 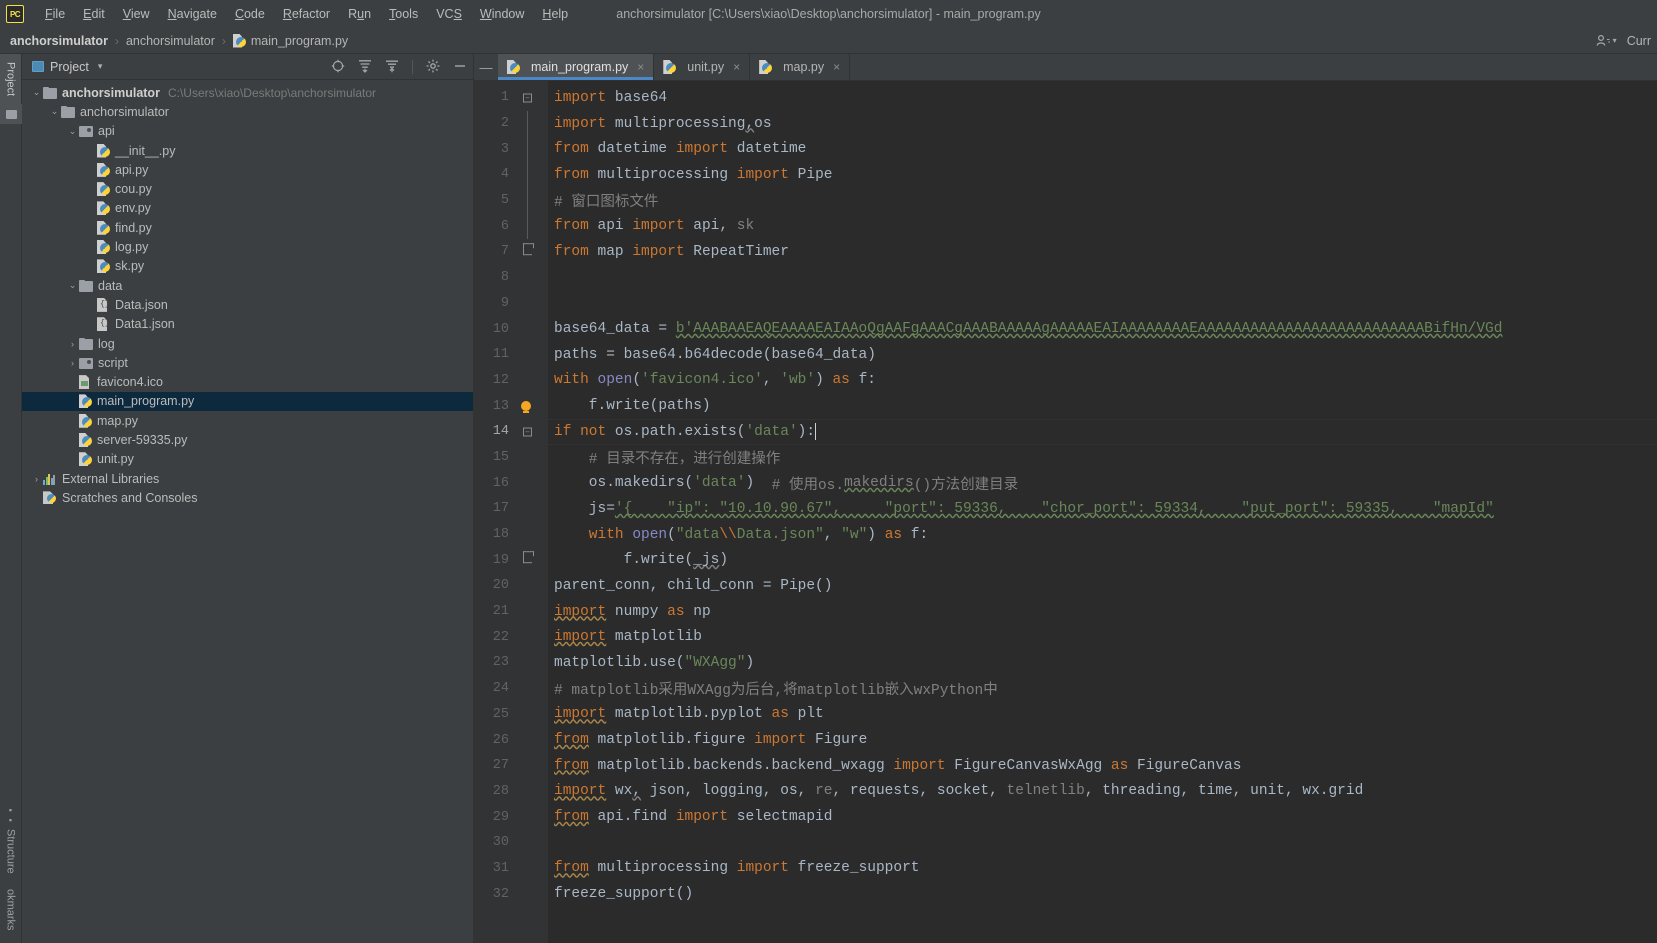 What do you see at coordinates (1102, 252) in the screenshot?
I see `code-line-7: from map import RepeatTimer` at bounding box center [1102, 252].